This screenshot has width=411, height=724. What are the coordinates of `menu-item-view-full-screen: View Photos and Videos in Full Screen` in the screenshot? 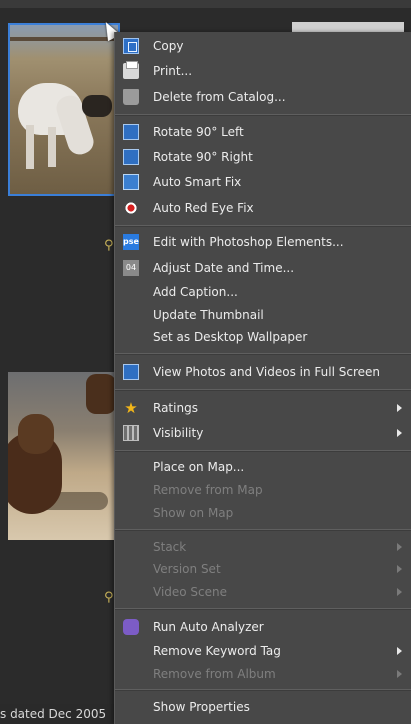 It's located at (263, 372).